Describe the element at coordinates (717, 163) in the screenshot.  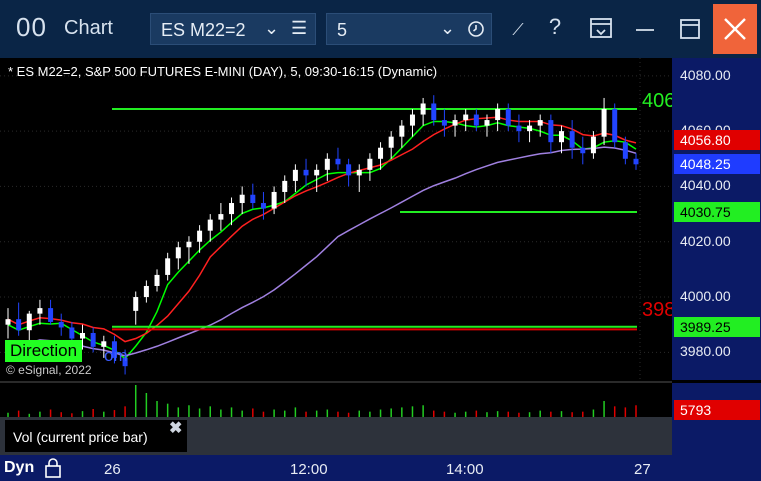
I see `price-marker-label: 4048.25` at that location.